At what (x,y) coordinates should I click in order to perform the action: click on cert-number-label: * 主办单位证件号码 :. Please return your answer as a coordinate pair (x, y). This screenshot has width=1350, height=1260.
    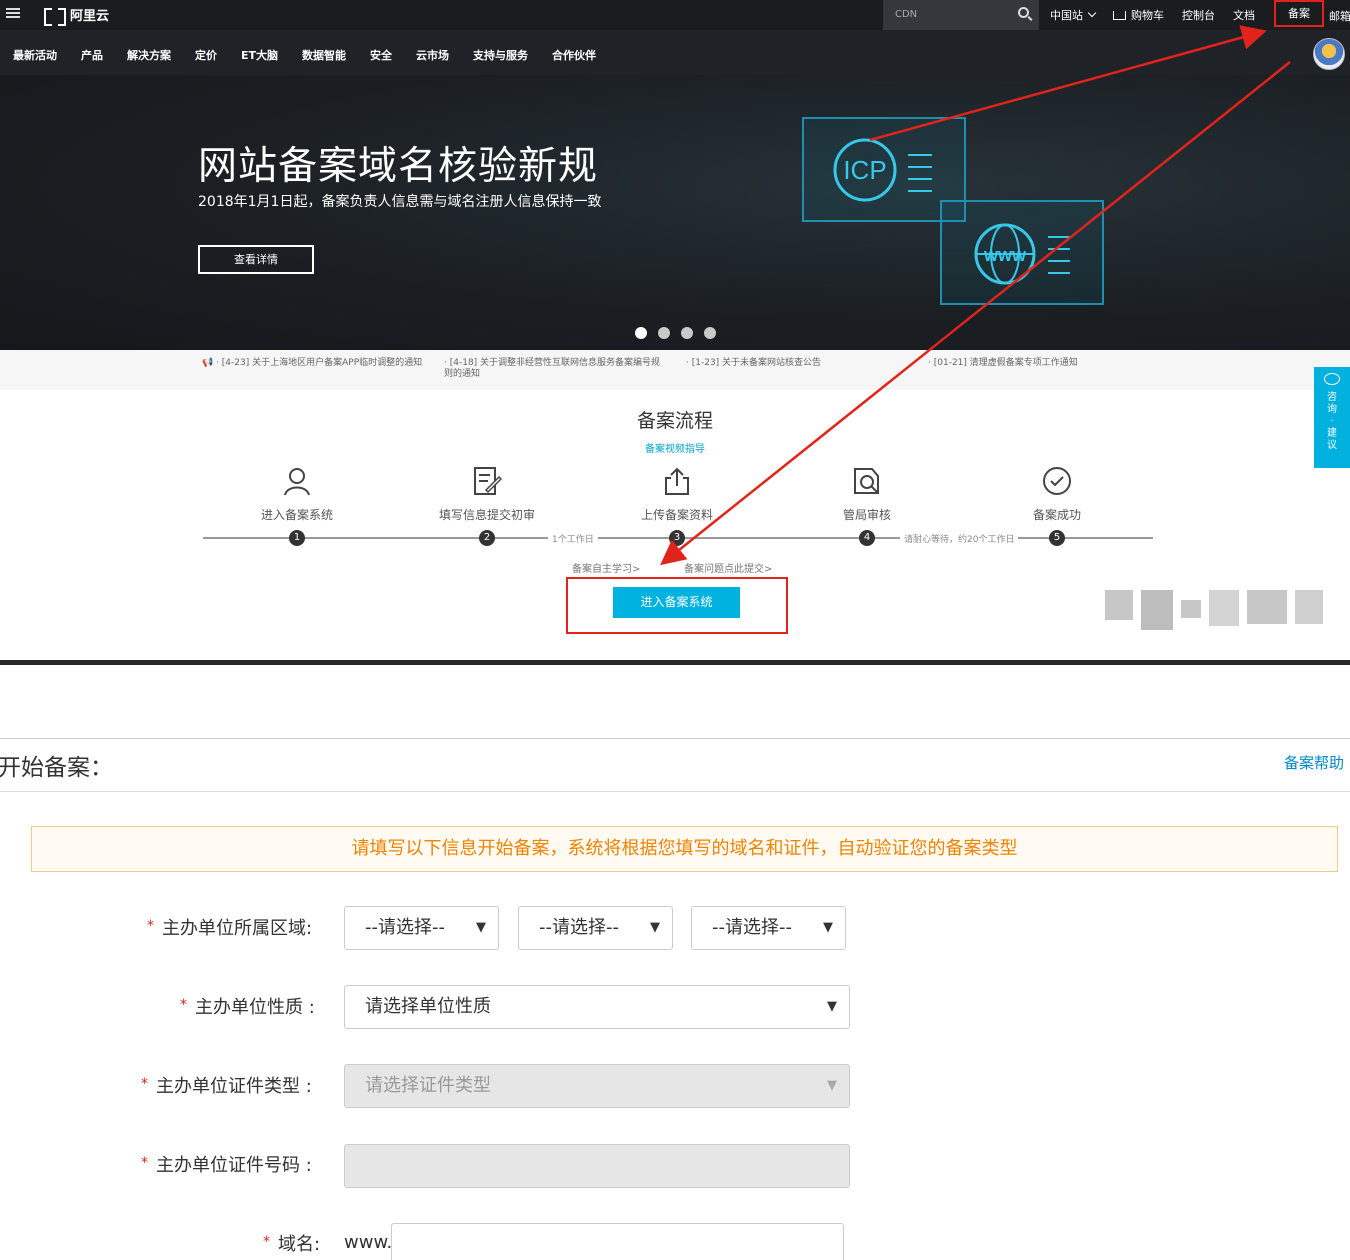
    Looking at the image, I should click on (226, 1164).